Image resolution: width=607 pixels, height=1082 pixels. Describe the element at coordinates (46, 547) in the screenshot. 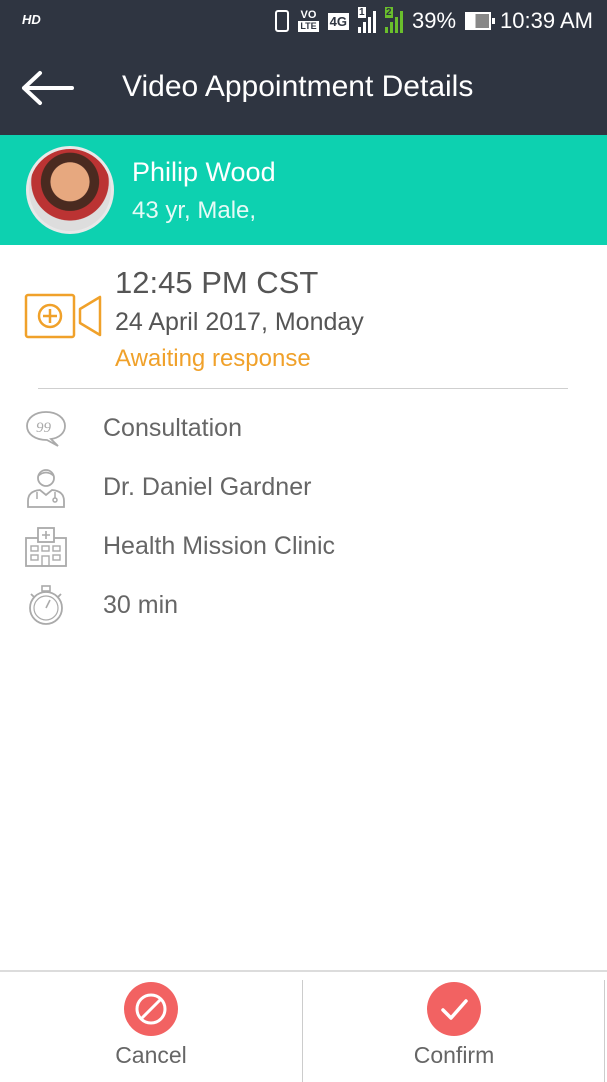

I see `hospital-icon` at that location.